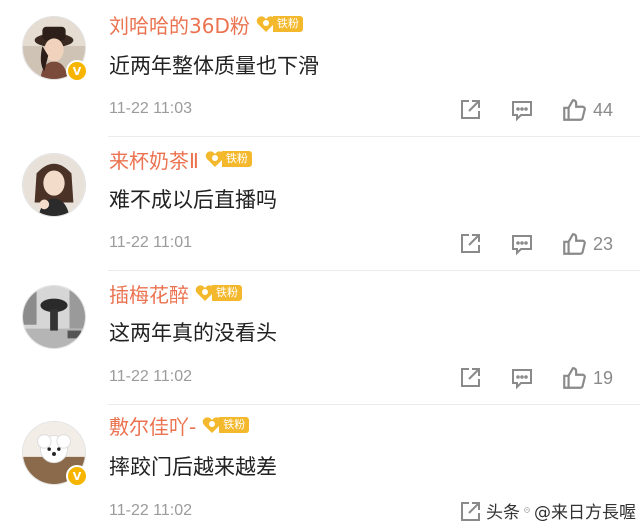 This screenshot has height=532, width=640. What do you see at coordinates (603, 109) in the screenshot?
I see `like-count: 44` at bounding box center [603, 109].